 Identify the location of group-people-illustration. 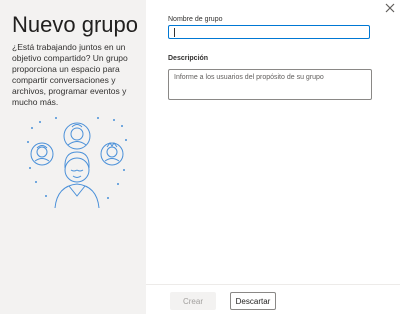
(77, 163).